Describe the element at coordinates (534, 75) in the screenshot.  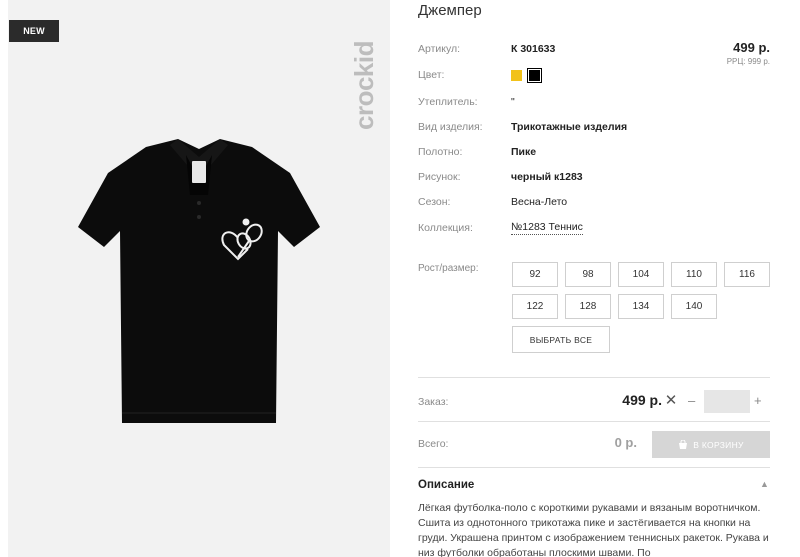
I see `color-swatch-black` at that location.